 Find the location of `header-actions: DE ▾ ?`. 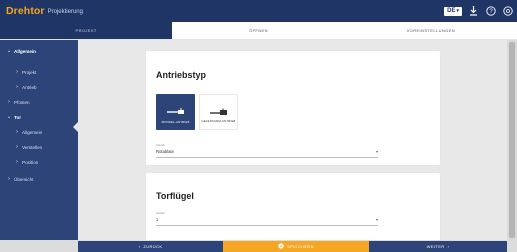

header-actions: DE ▾ ? is located at coordinates (478, 11).